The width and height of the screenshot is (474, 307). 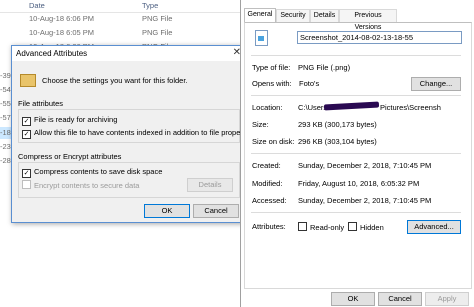 What do you see at coordinates (327, 227) in the screenshot?
I see `readonly-label: Read-only` at bounding box center [327, 227].